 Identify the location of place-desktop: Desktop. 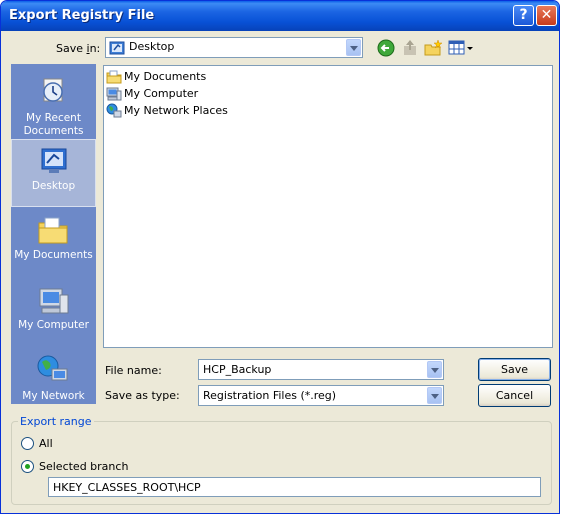
(53, 173).